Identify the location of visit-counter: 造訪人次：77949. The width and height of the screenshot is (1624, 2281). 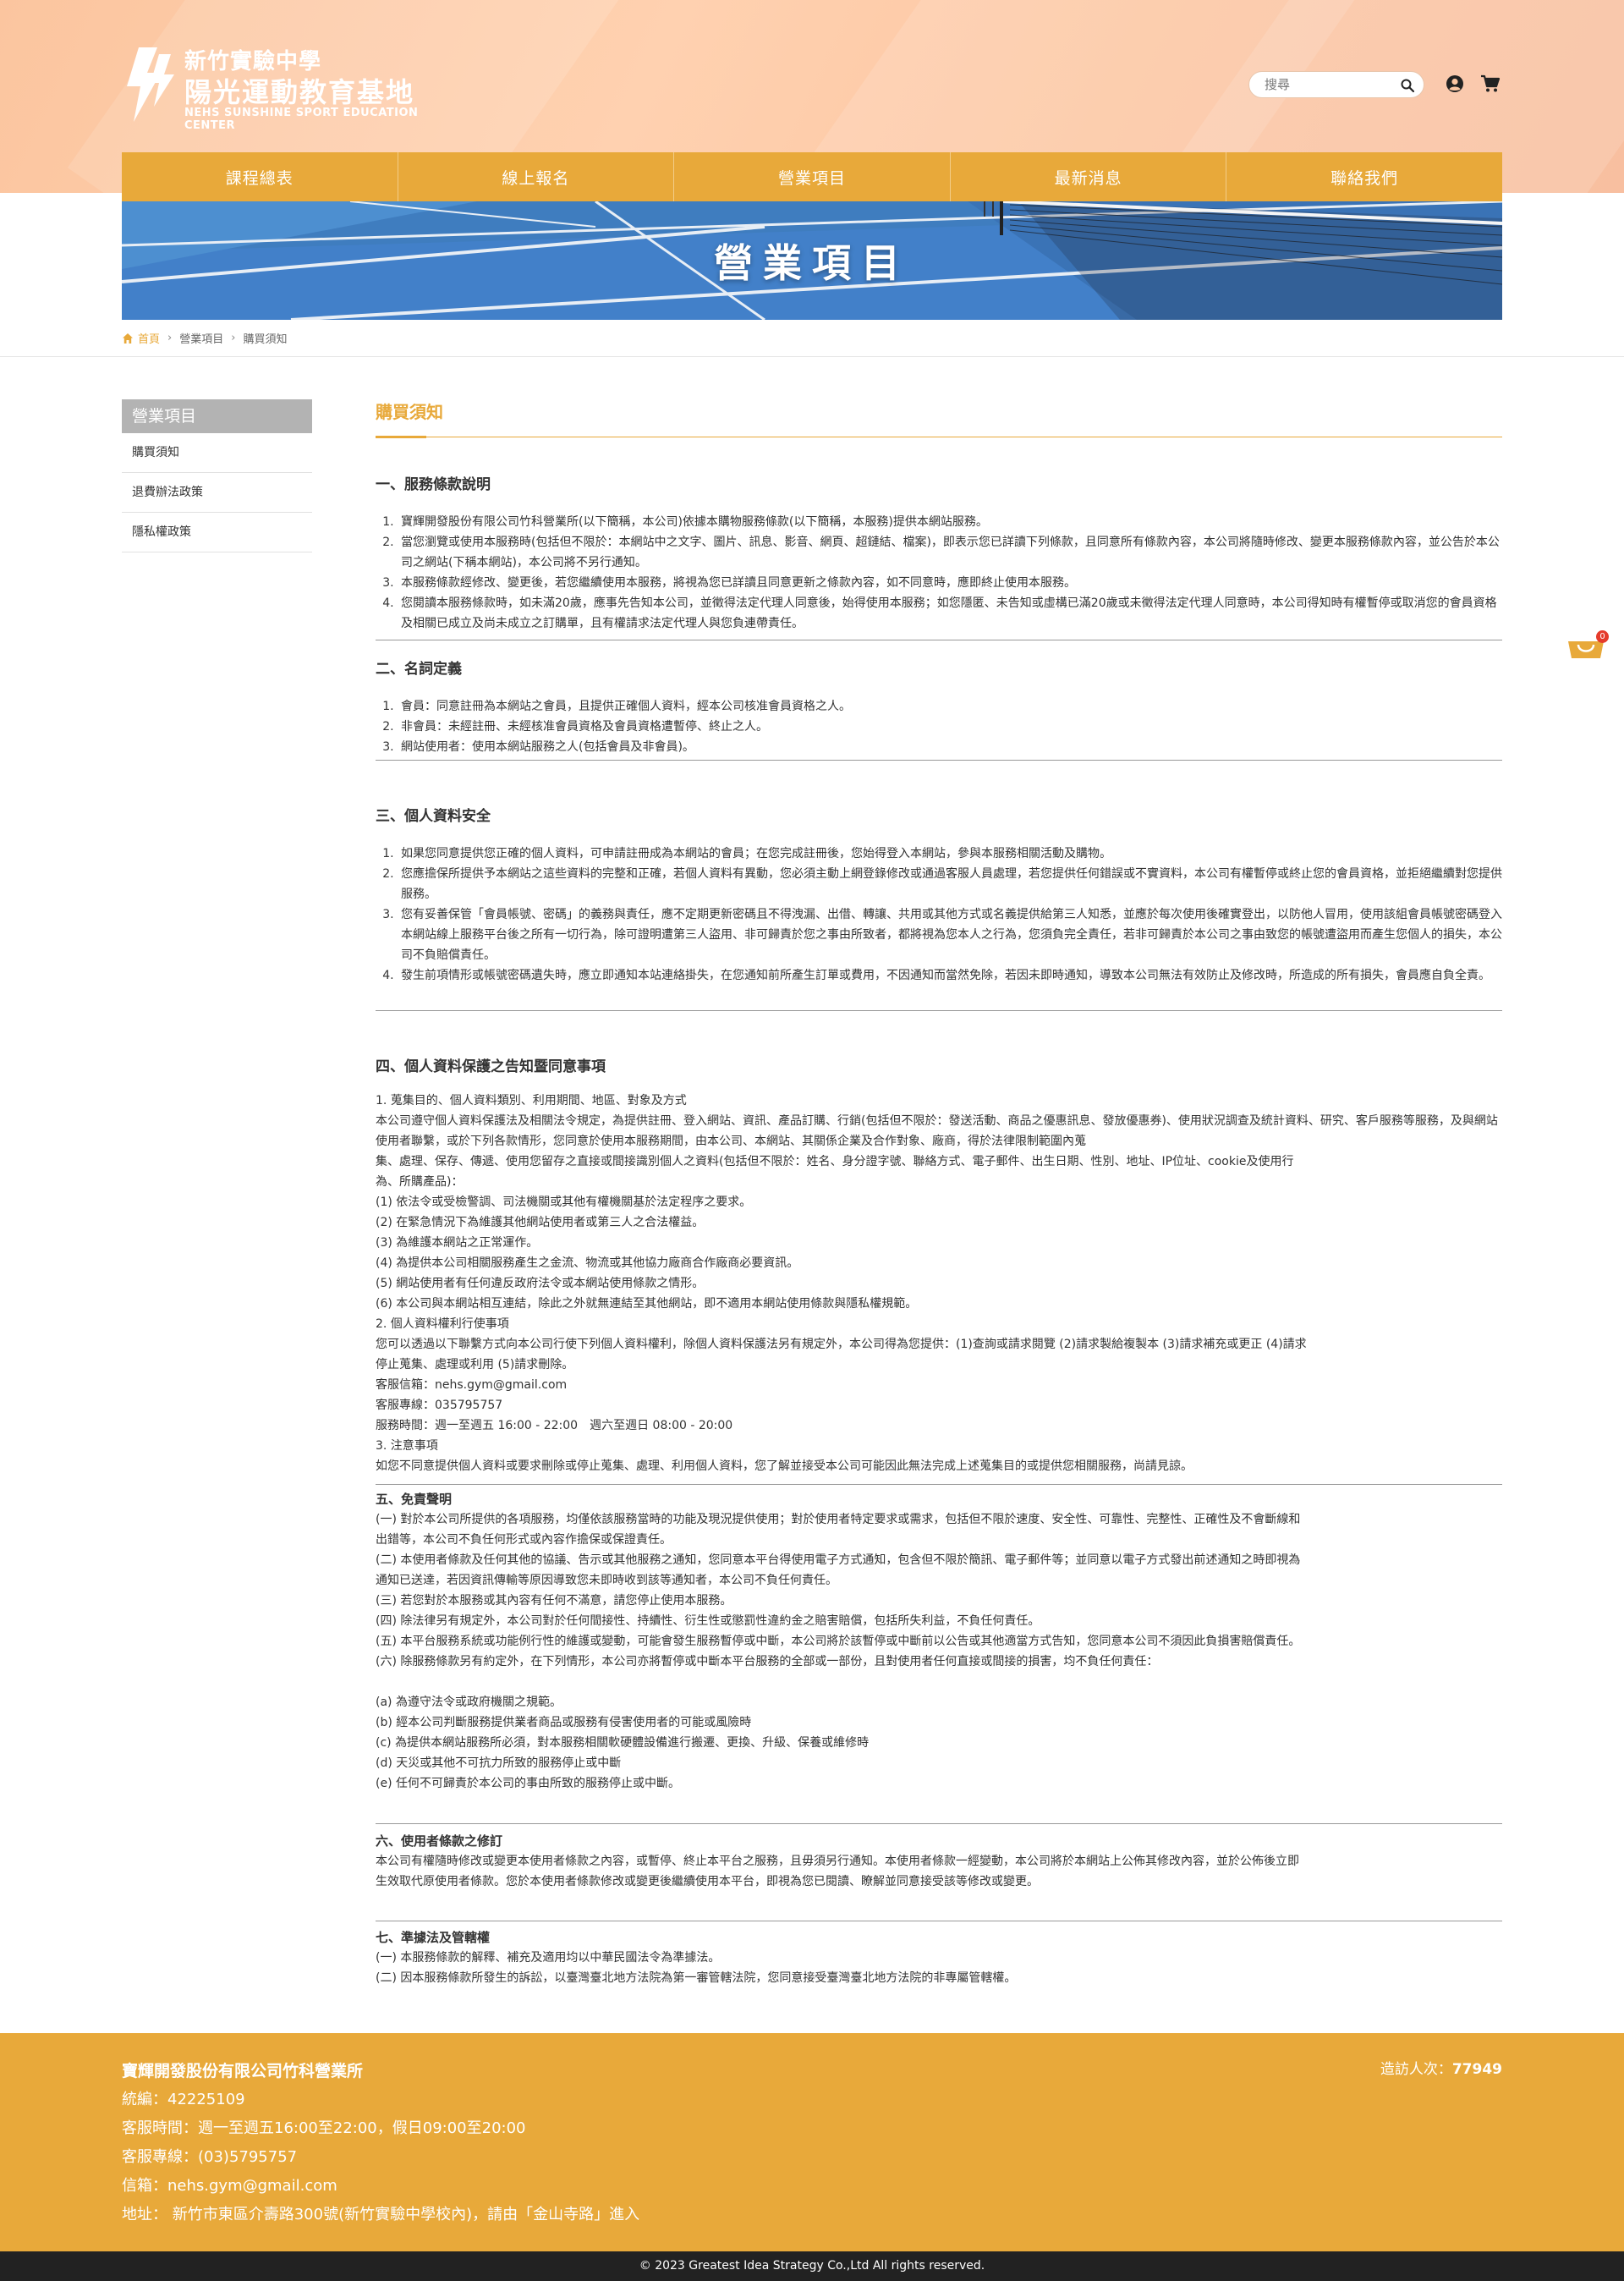
(1441, 2067).